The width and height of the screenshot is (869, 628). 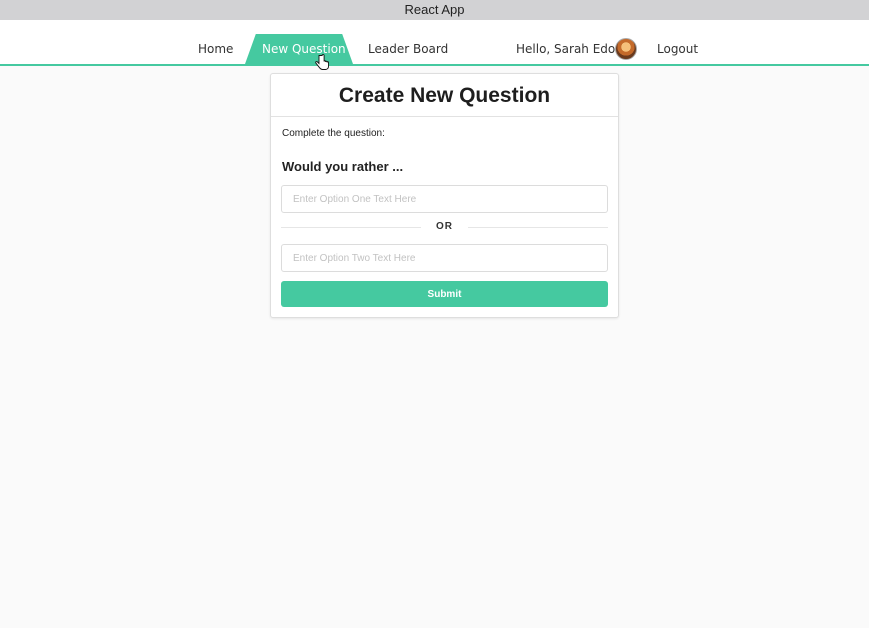 I want to click on user-avatar, so click(x=626, y=49).